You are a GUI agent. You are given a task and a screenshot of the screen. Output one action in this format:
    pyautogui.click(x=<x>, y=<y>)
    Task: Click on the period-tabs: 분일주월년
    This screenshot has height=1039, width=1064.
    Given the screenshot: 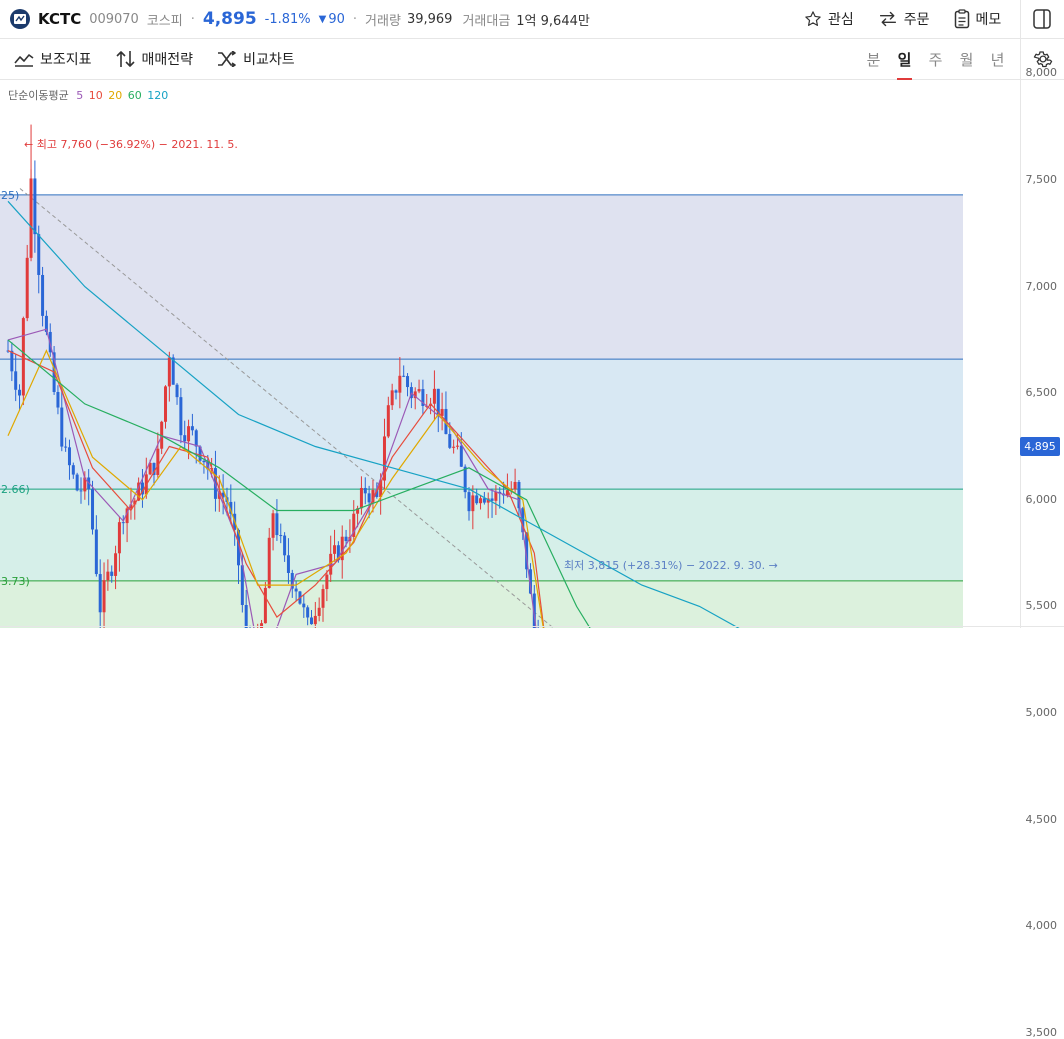 What is the action you would take?
    pyautogui.click(x=935, y=59)
    